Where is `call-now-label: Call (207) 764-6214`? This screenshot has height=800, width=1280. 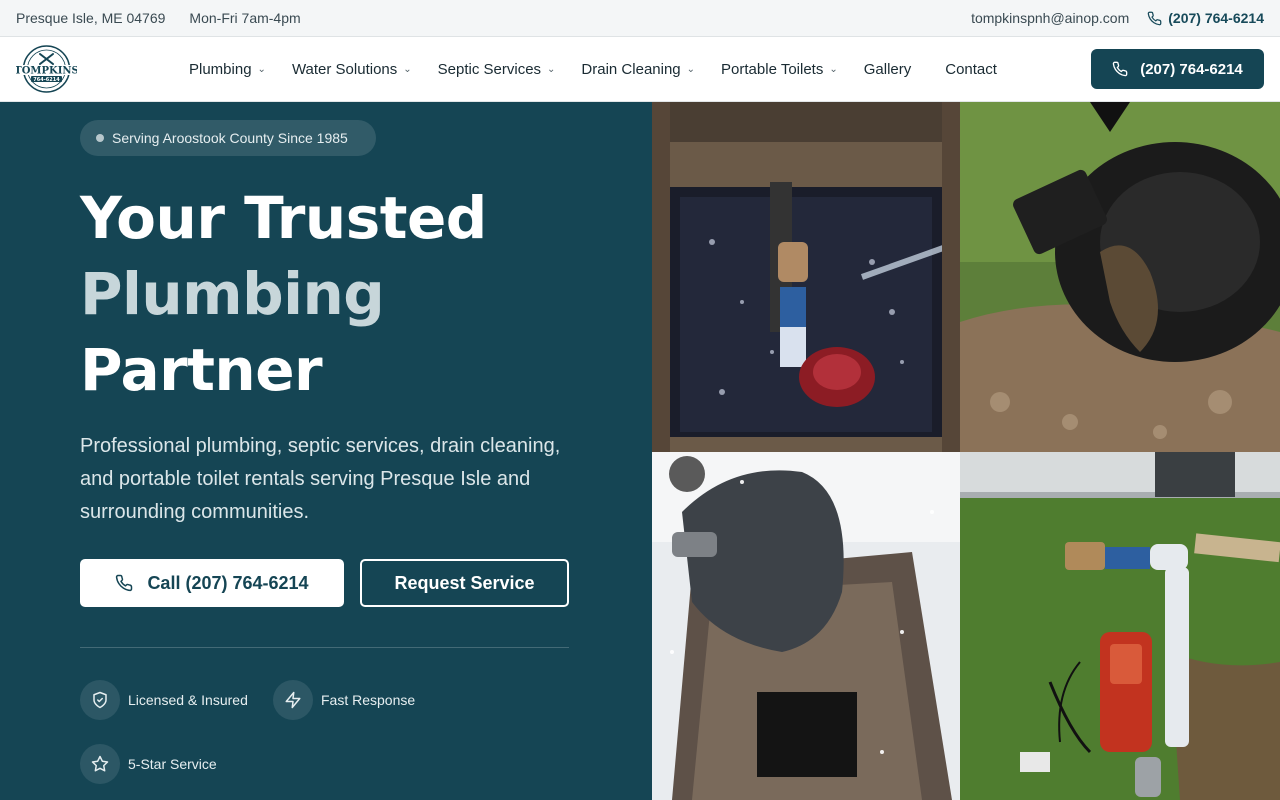
call-now-label: Call (207) 764-6214 is located at coordinates (228, 582).